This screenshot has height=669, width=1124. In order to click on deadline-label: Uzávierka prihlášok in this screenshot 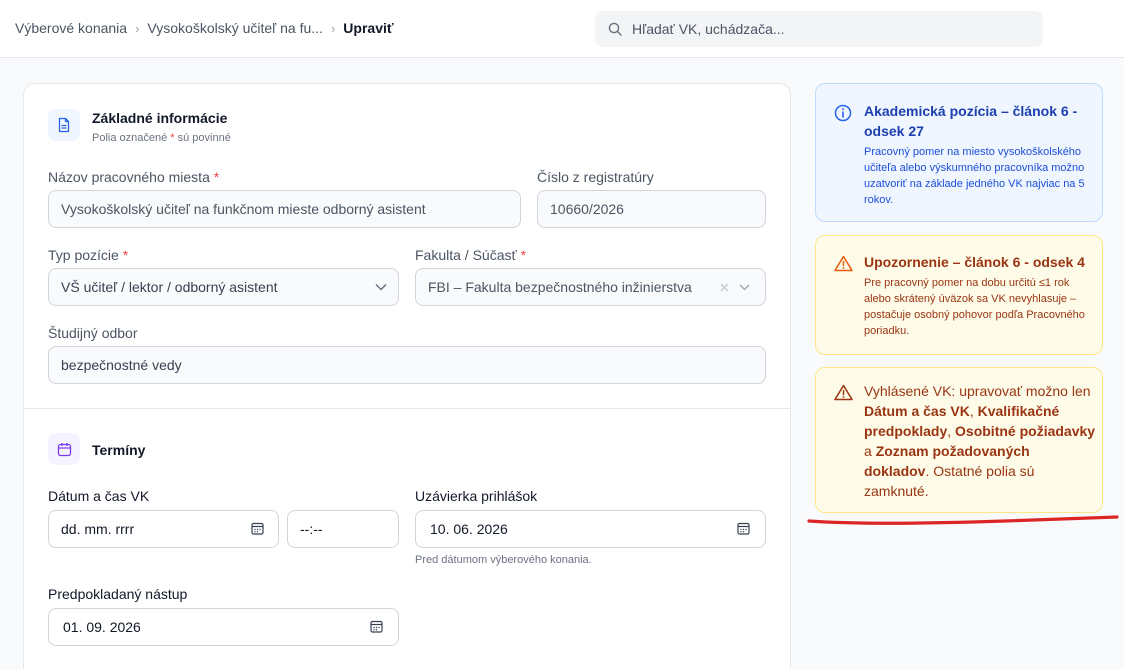, I will do `click(476, 496)`.